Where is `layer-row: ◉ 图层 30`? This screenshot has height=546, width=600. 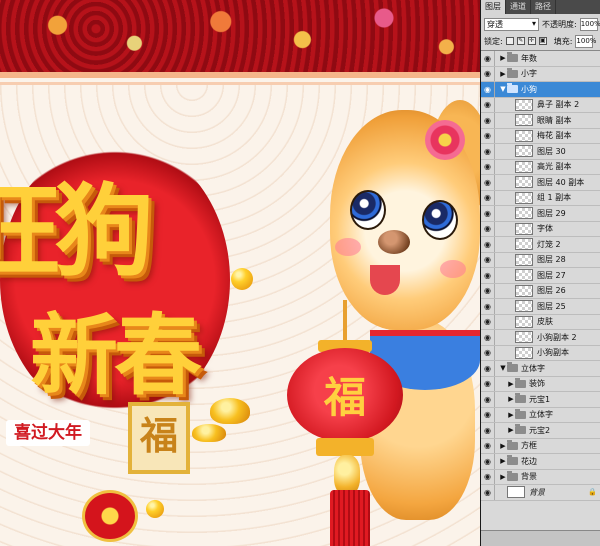 layer-row: ◉ 图层 30 is located at coordinates (540, 152).